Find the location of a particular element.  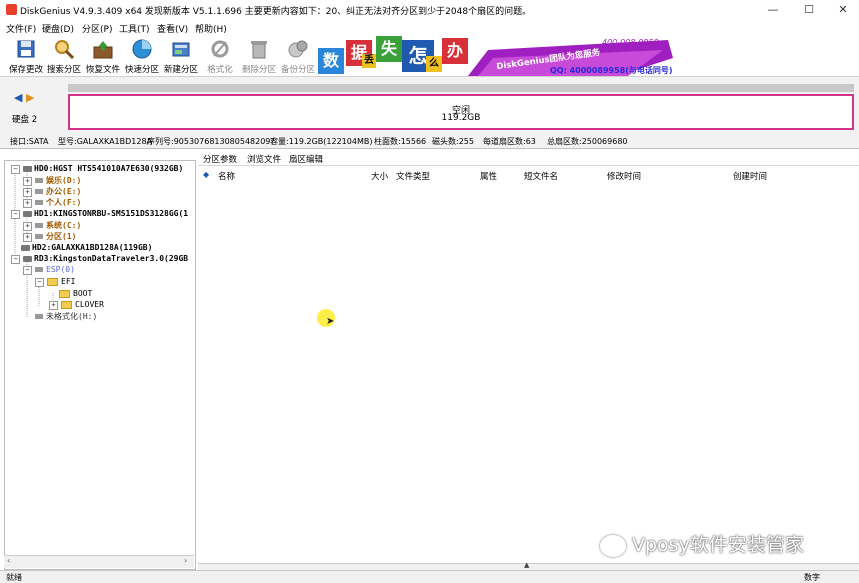

column-created-time: 创建时间 is located at coordinates (750, 176).